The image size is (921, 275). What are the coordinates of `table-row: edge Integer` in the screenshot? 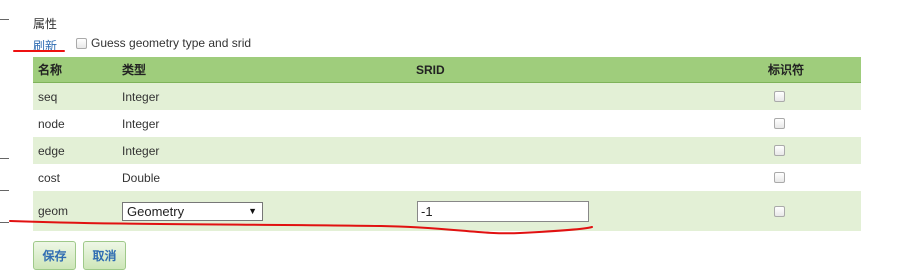 It's located at (447, 150).